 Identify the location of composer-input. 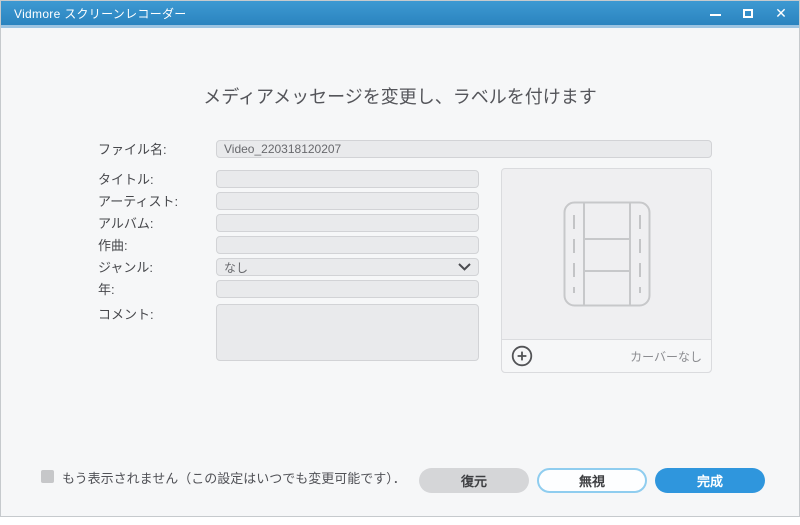
(347, 245).